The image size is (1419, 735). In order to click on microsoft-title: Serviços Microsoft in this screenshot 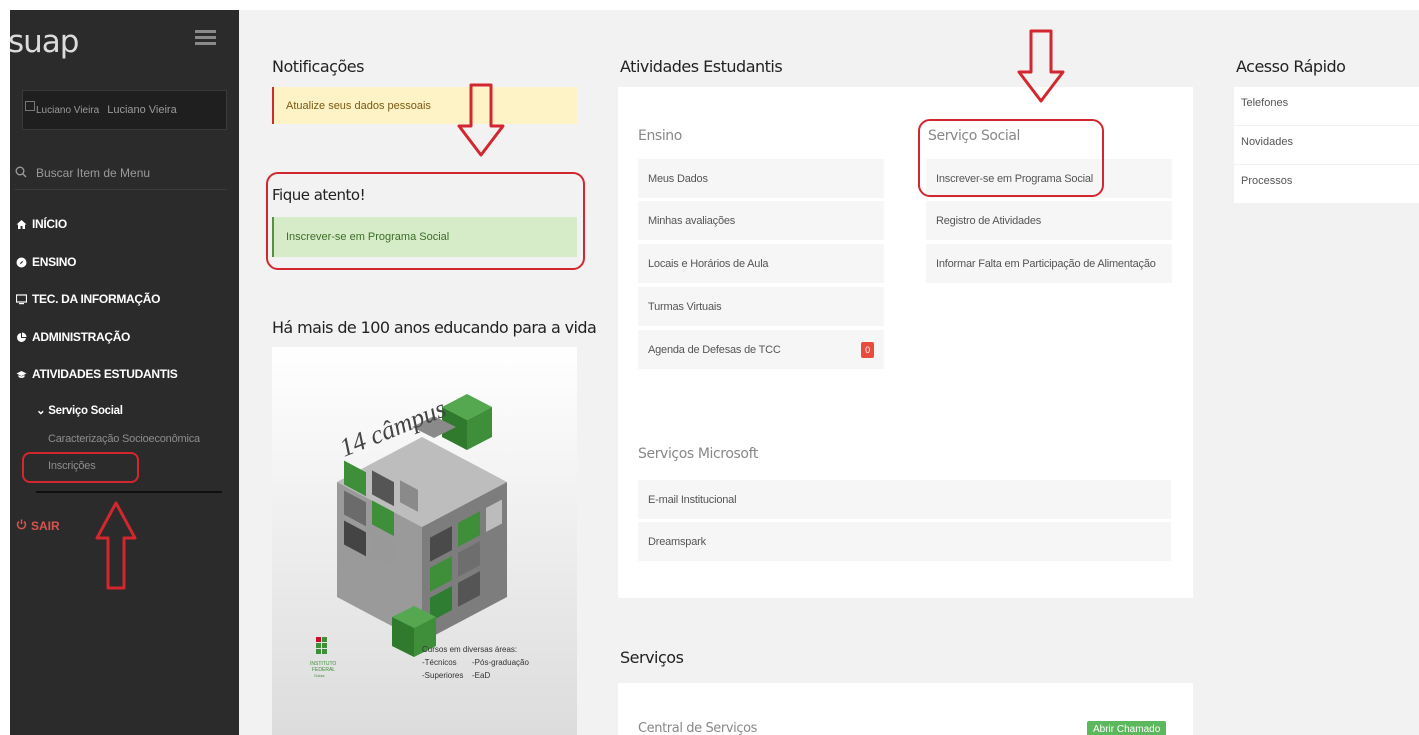, I will do `click(698, 454)`.